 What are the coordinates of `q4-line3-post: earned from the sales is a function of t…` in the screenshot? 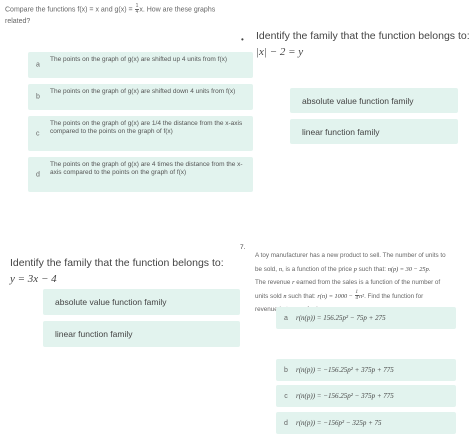 It's located at (367, 282).